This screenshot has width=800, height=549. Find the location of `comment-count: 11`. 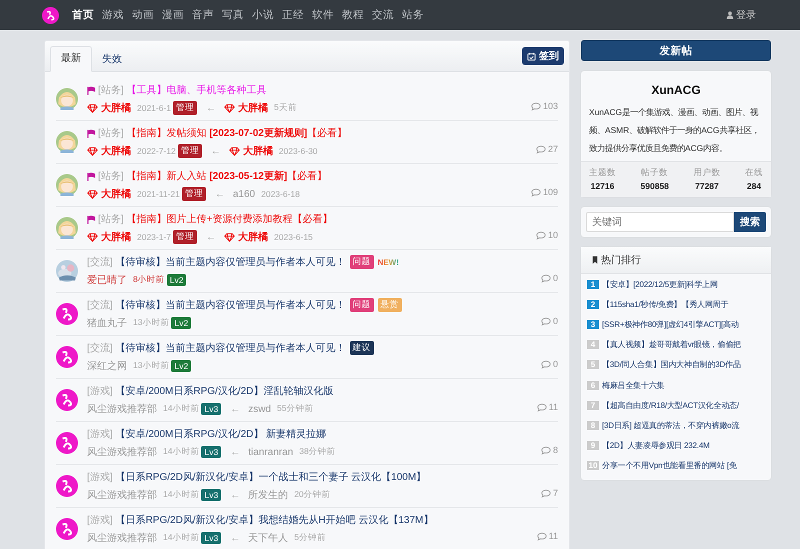

comment-count: 11 is located at coordinates (553, 407).